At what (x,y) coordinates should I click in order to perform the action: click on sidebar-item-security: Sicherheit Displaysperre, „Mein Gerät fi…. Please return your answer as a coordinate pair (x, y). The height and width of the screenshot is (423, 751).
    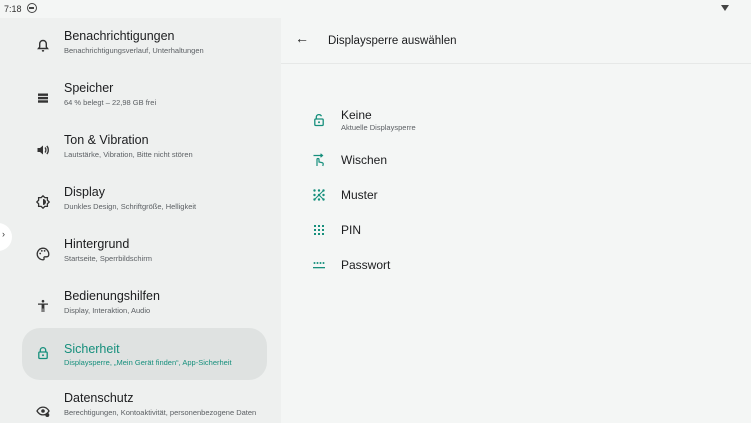
    Looking at the image, I should click on (144, 354).